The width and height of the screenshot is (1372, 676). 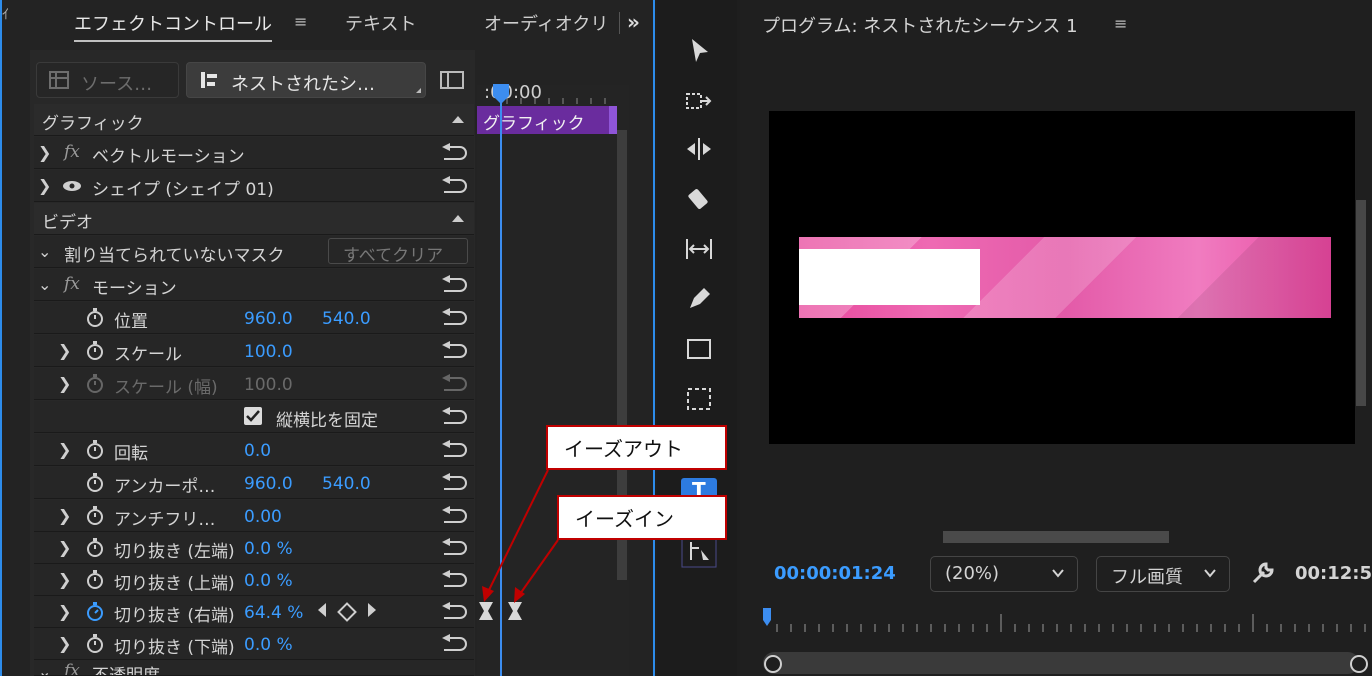 What do you see at coordinates (347, 612) in the screenshot?
I see `add-keyframe-icon` at bounding box center [347, 612].